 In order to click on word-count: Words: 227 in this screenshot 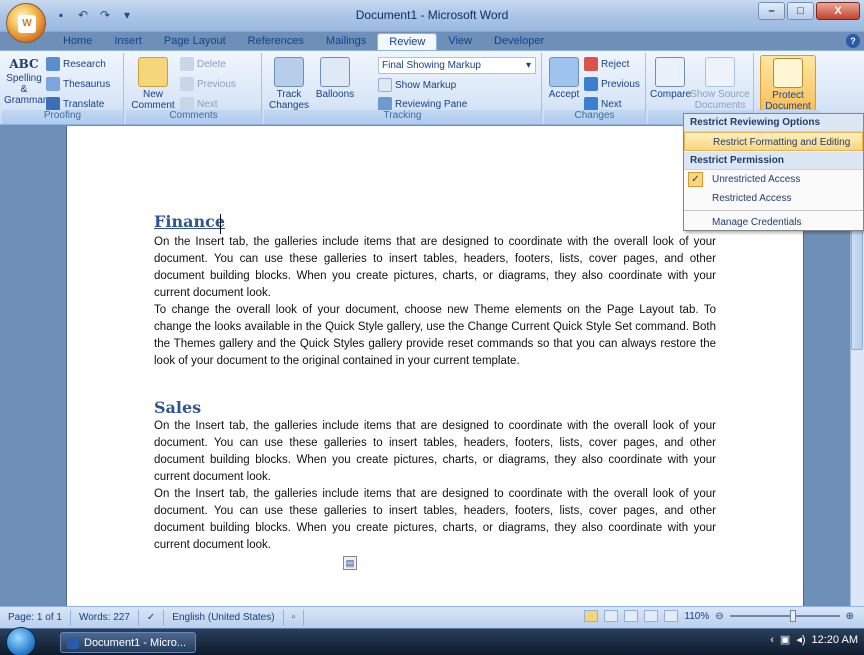, I will do `click(105, 617)`.